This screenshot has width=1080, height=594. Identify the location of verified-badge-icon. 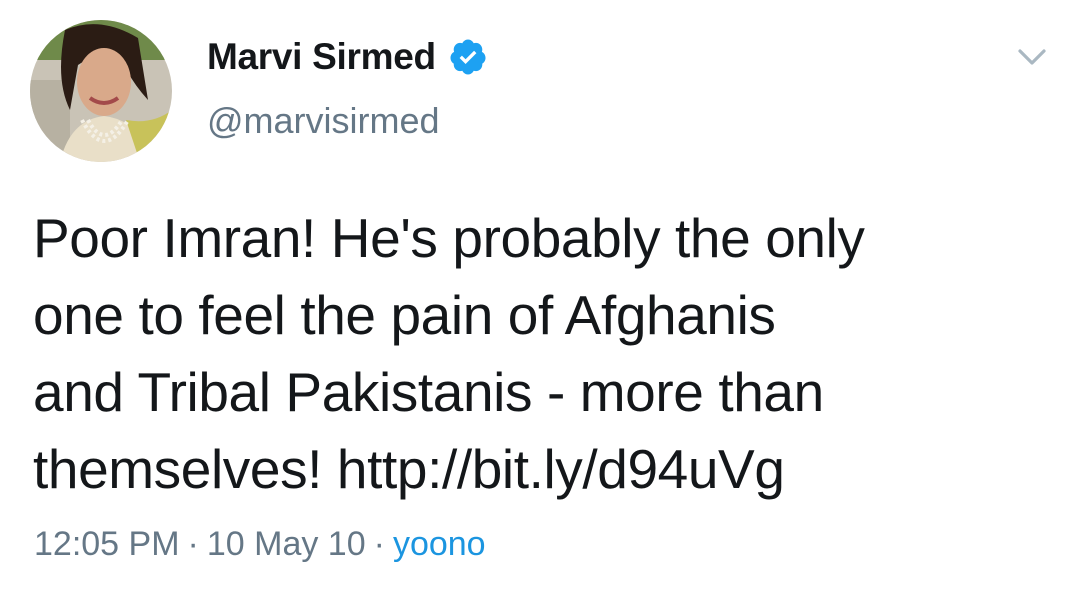
(468, 57).